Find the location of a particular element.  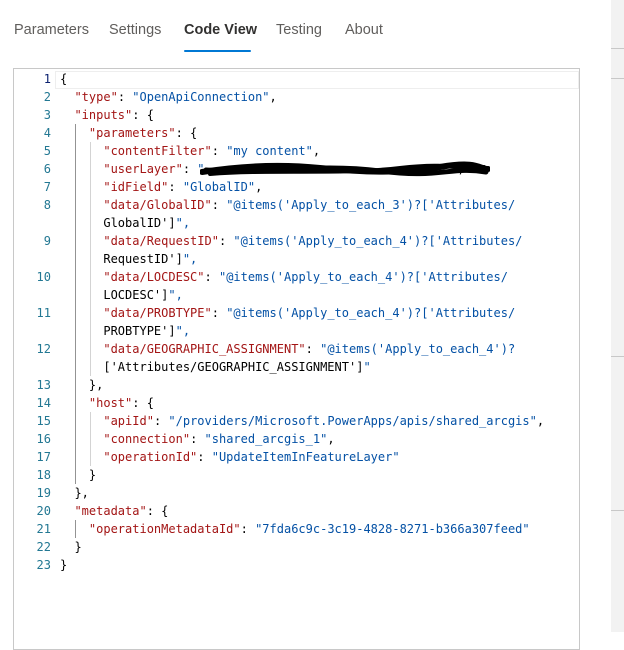

line-number: 4 is located at coordinates (47, 133).